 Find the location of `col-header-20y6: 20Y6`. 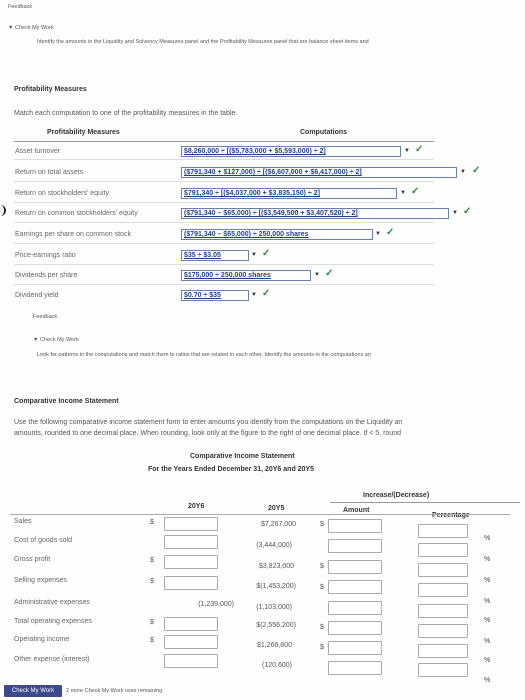

col-header-20y6: 20Y6 is located at coordinates (196, 506).